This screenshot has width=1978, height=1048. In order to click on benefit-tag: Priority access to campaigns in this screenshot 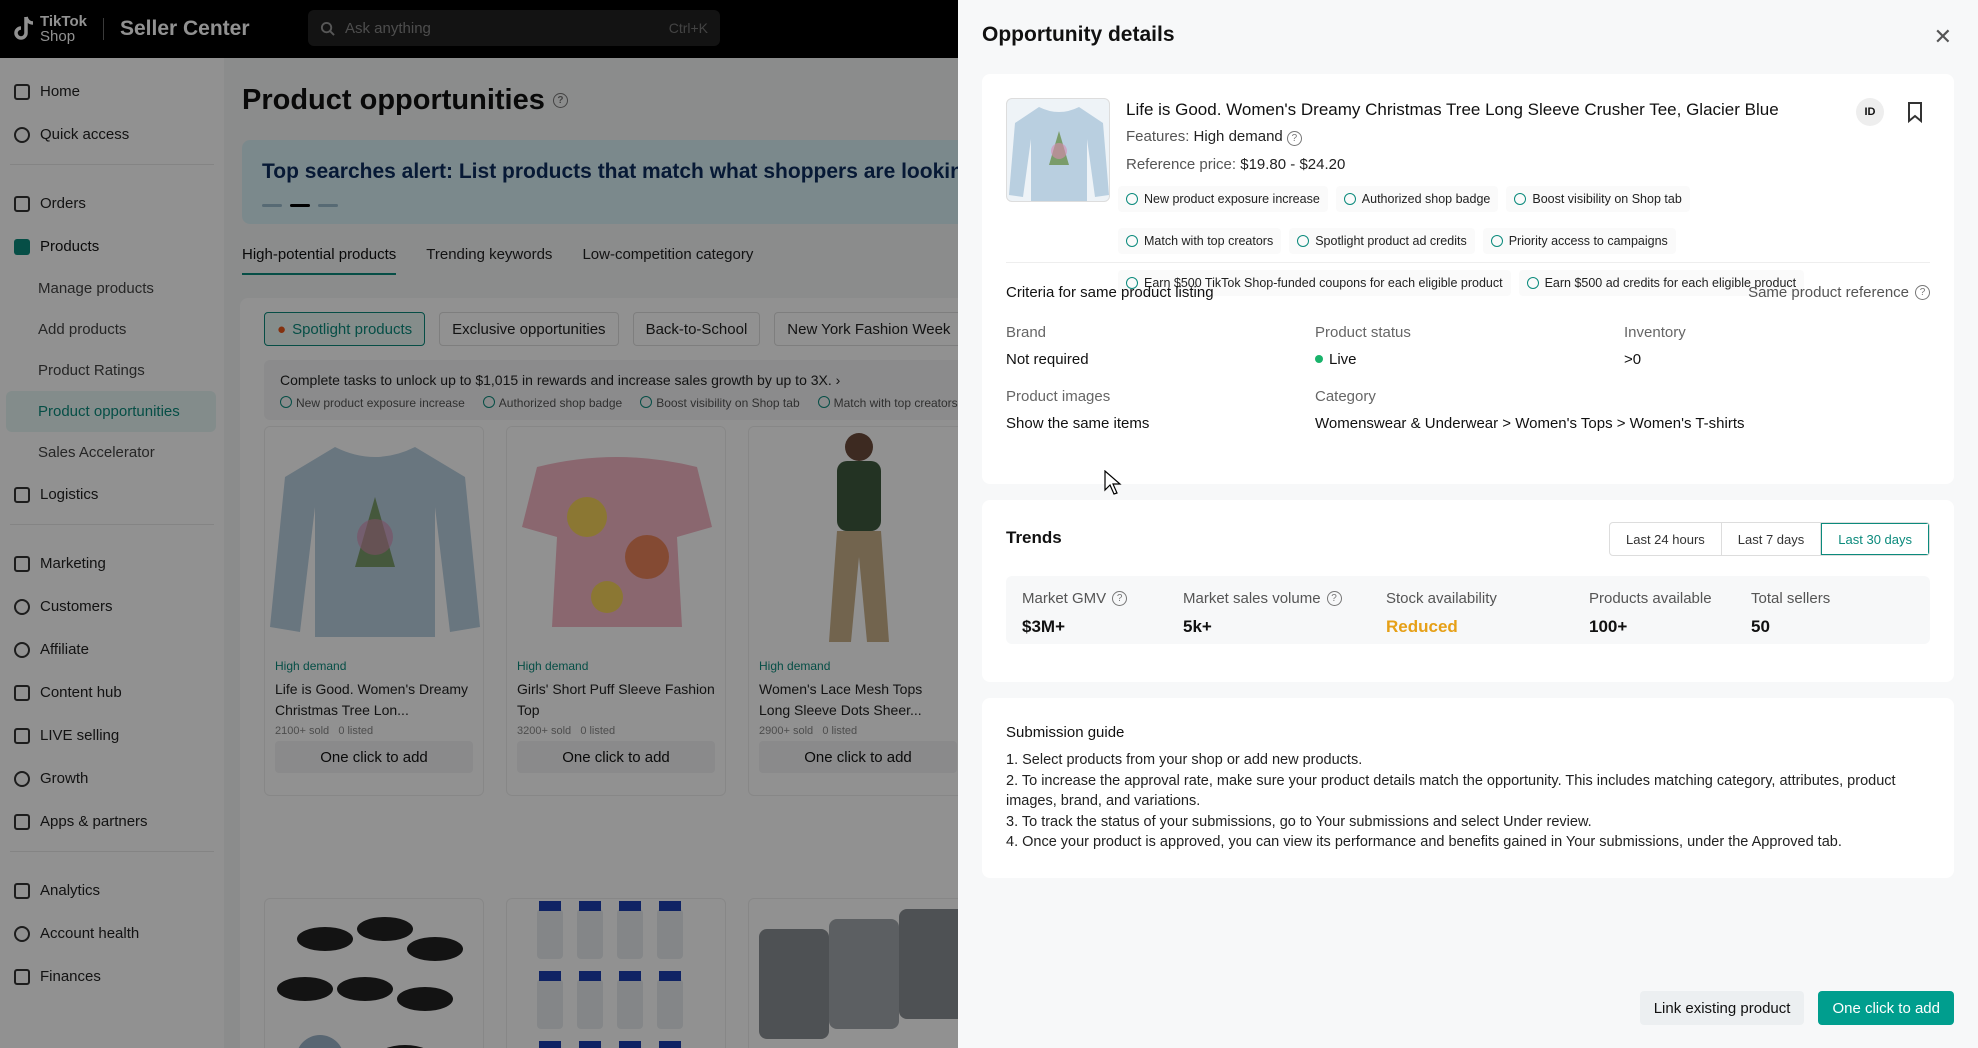, I will do `click(1579, 241)`.